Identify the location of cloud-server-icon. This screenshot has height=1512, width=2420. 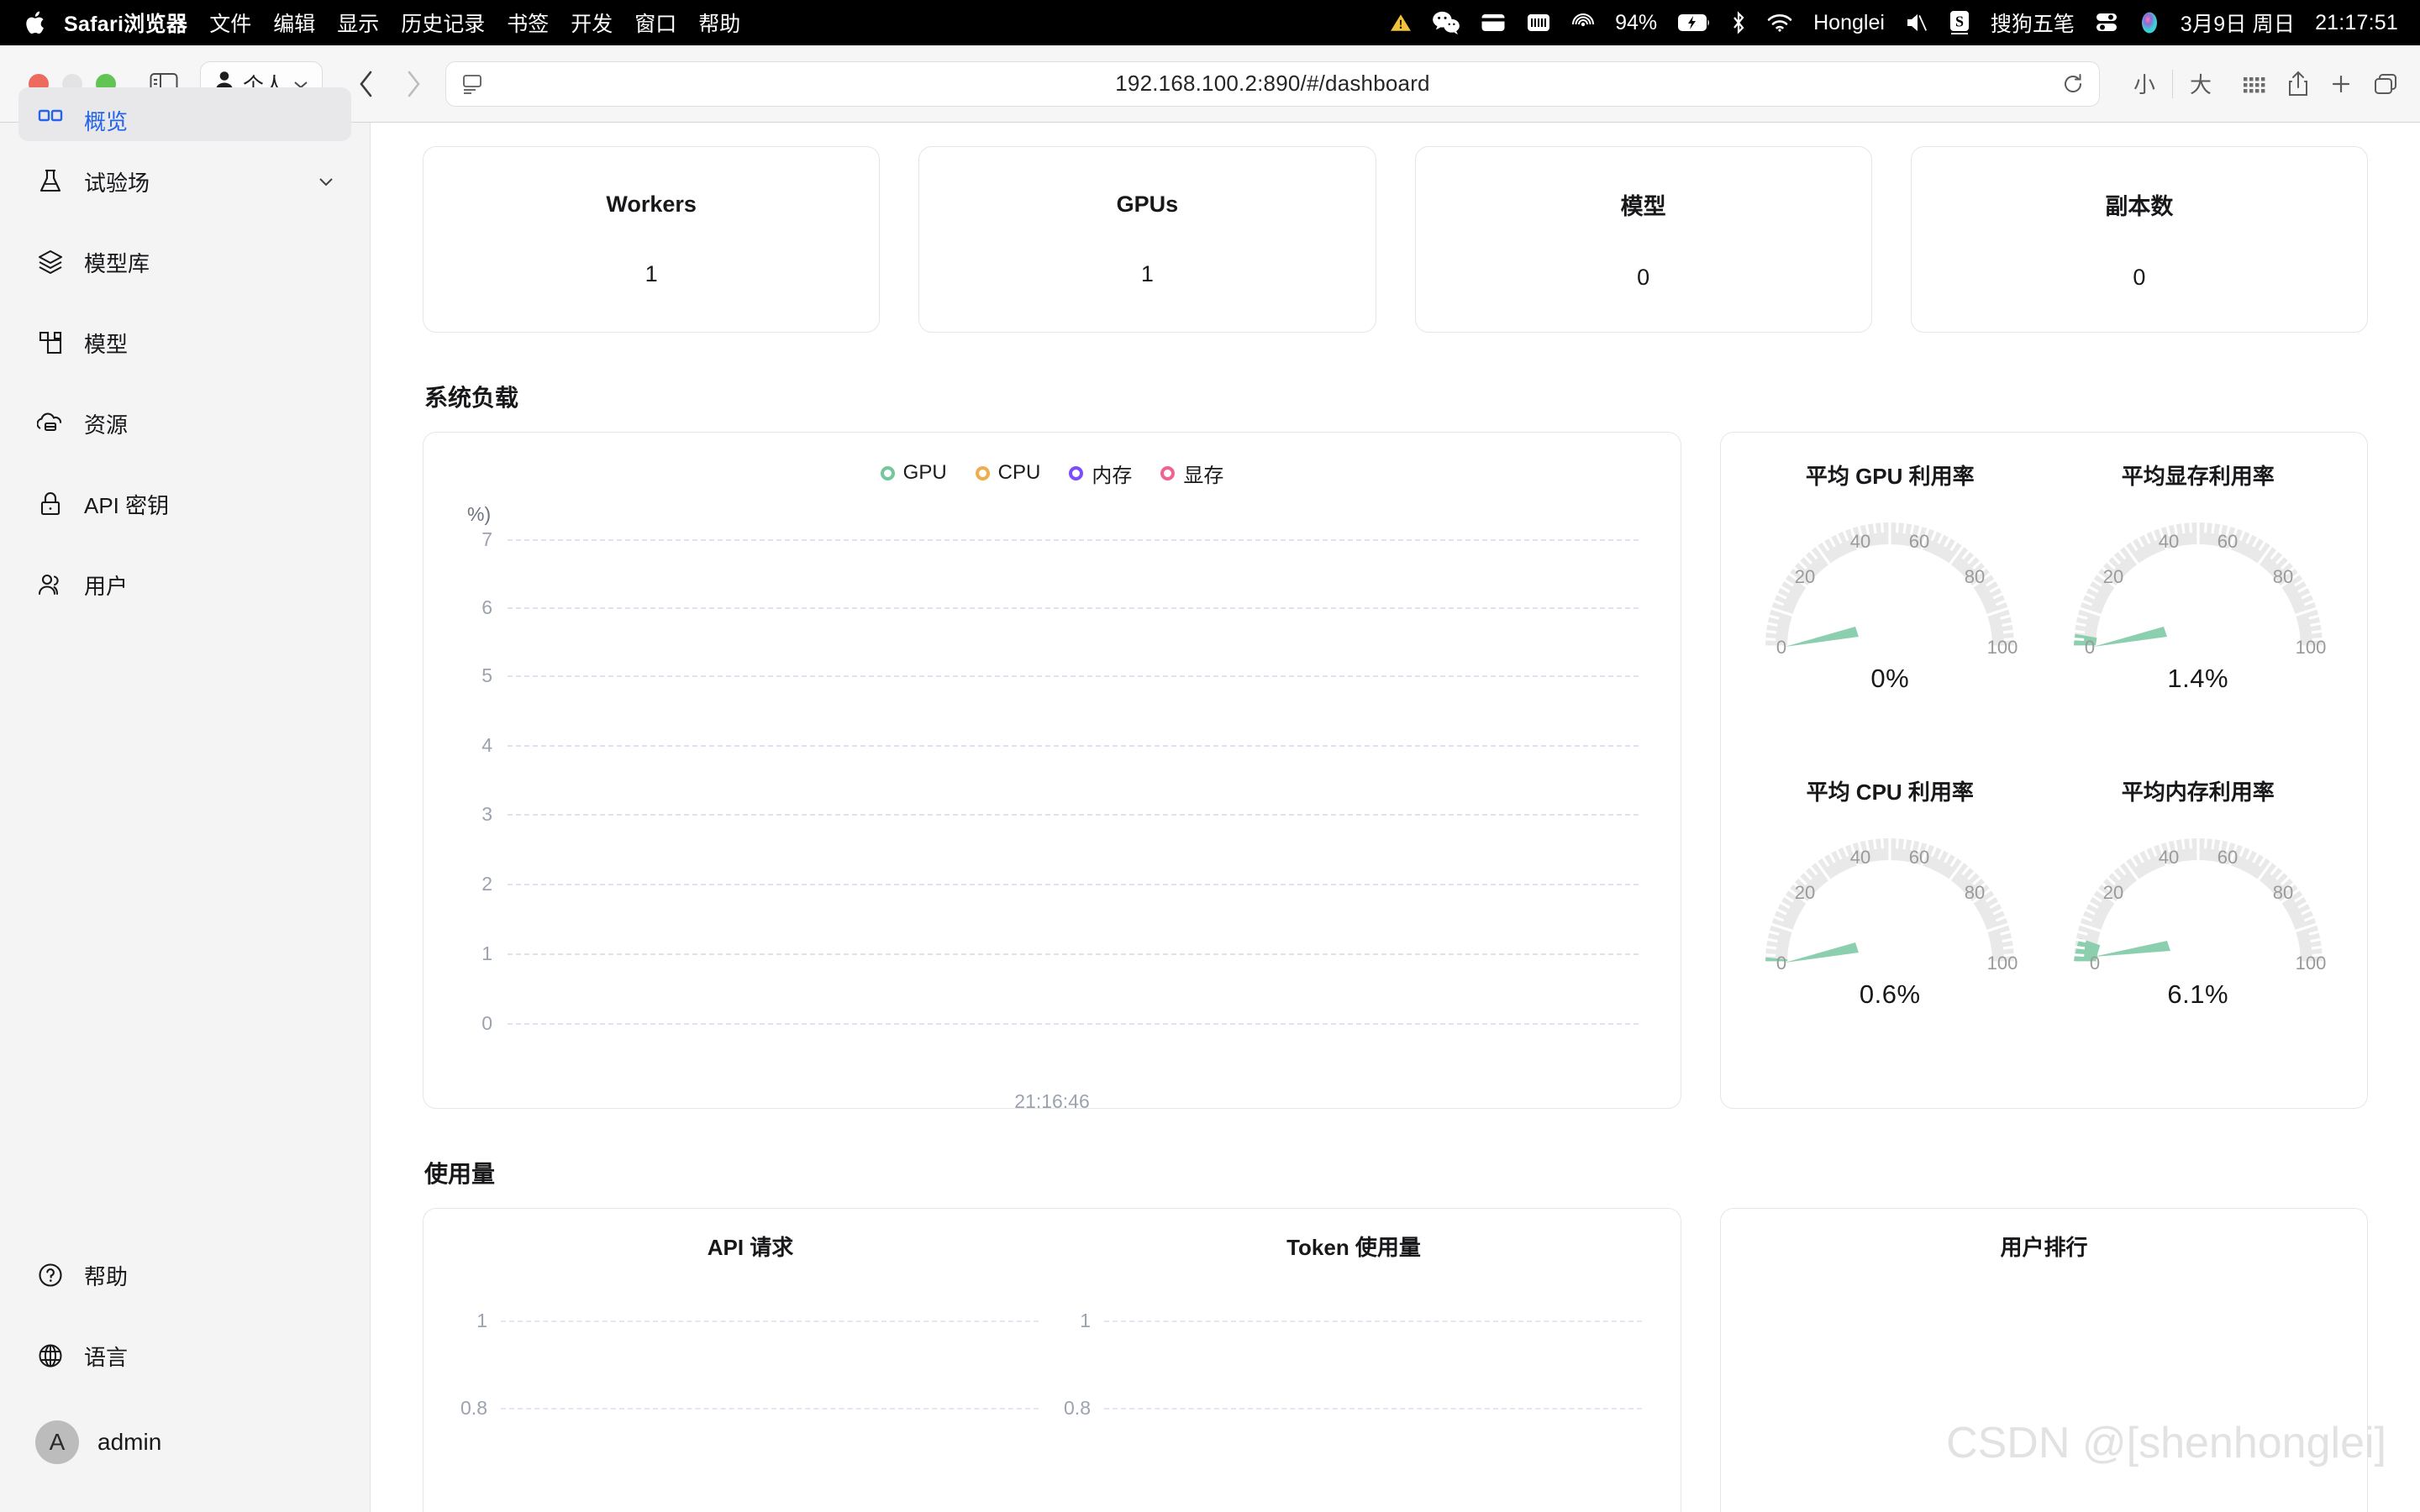
(51, 423).